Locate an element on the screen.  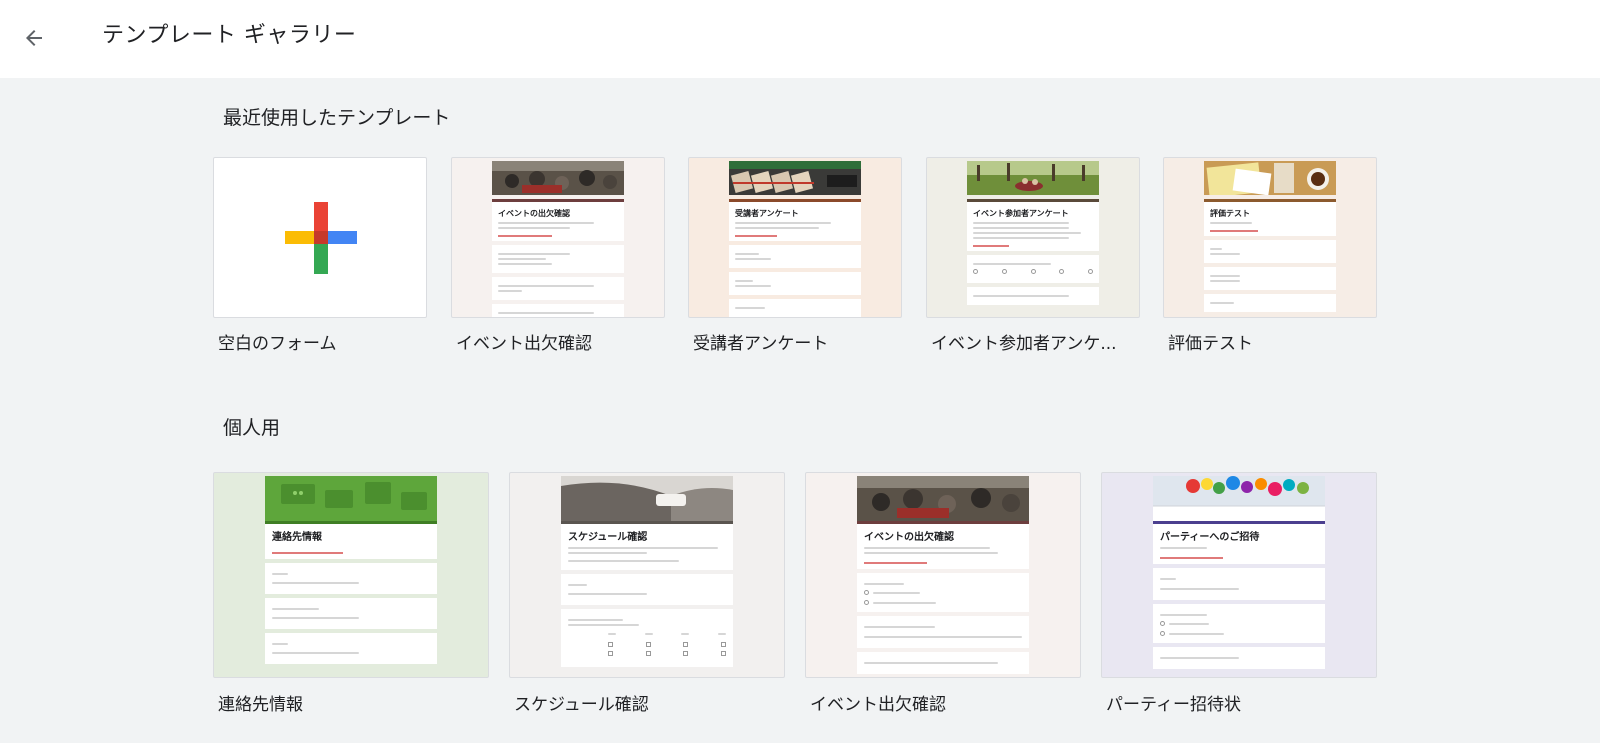
preview-title: 連絡先情報 is located at coordinates (297, 537).